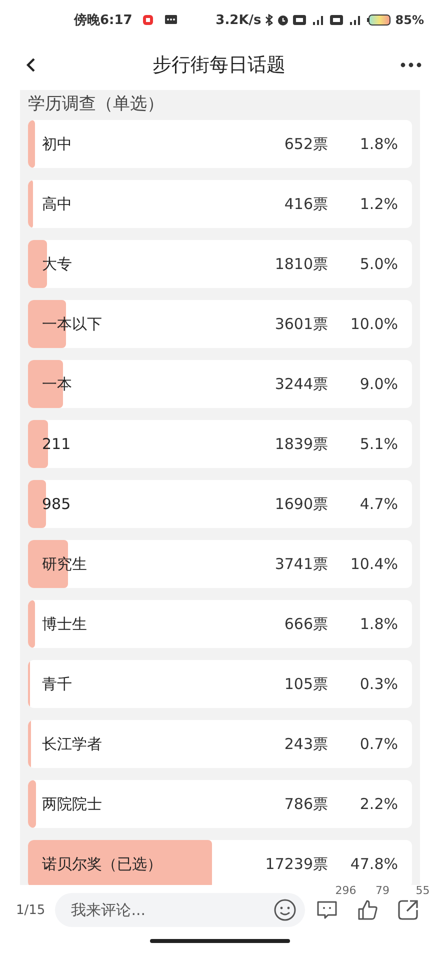 This screenshot has height=953, width=440. I want to click on vote-percent: 2.2%, so click(378, 804).